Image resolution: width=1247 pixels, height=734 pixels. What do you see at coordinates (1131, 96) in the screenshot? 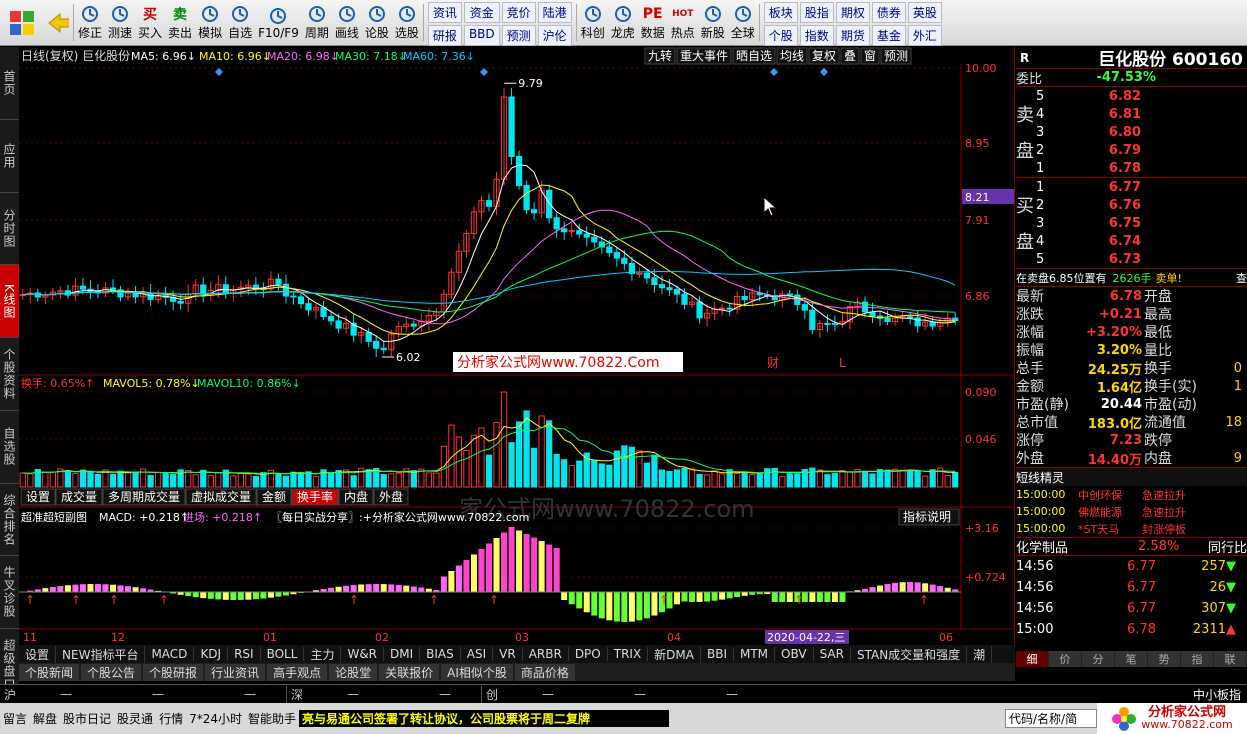
I see `asks-row: 5 6.82` at bounding box center [1131, 96].